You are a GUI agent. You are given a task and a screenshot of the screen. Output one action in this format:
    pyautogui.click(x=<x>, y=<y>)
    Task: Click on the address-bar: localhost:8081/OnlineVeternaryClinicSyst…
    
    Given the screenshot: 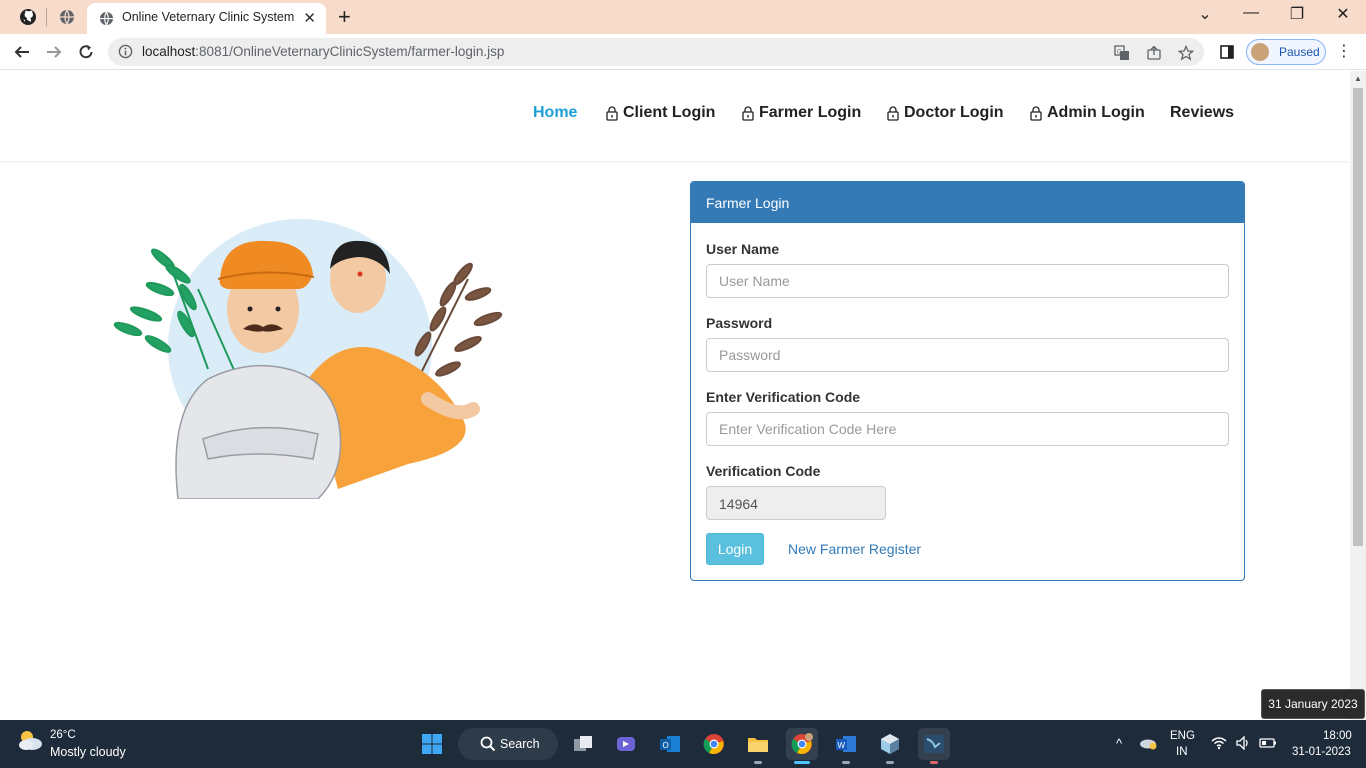 What is the action you would take?
    pyautogui.click(x=656, y=52)
    